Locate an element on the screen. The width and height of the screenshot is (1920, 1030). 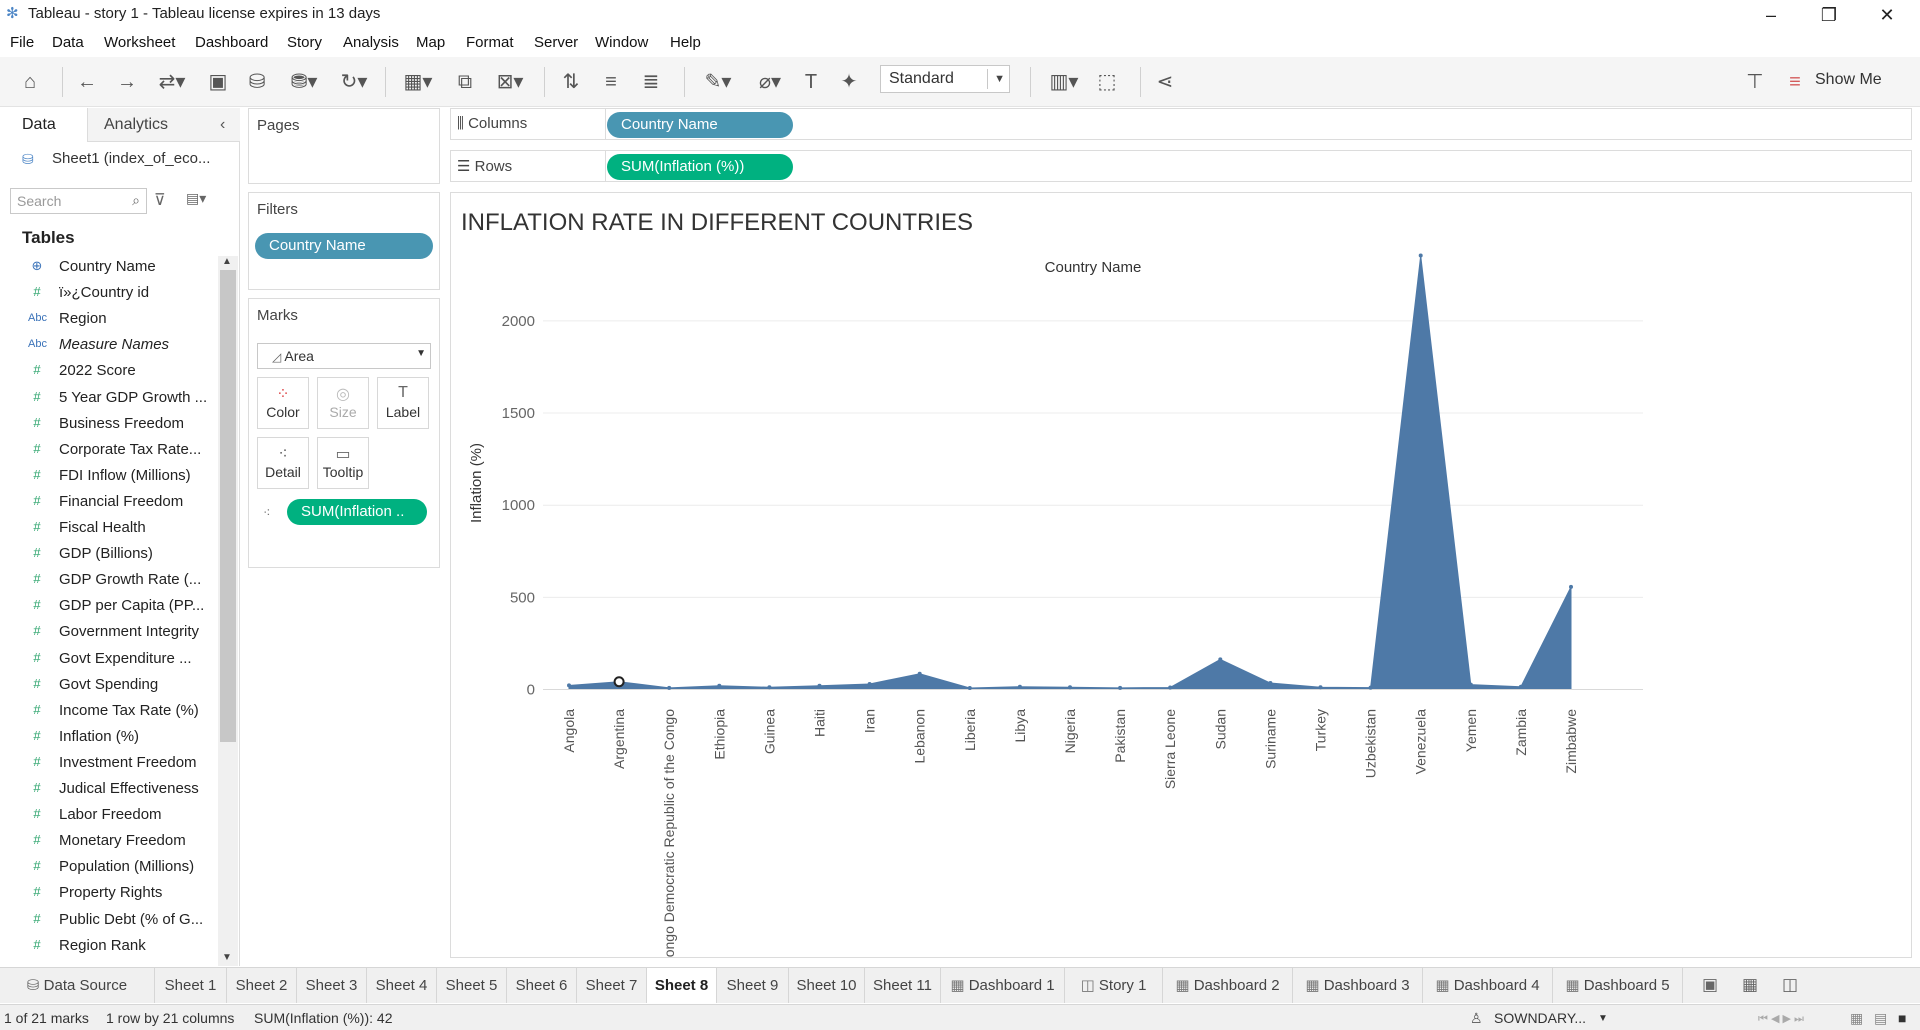
chevron-down-icon: ▼ is located at coordinates (1603, 1018).